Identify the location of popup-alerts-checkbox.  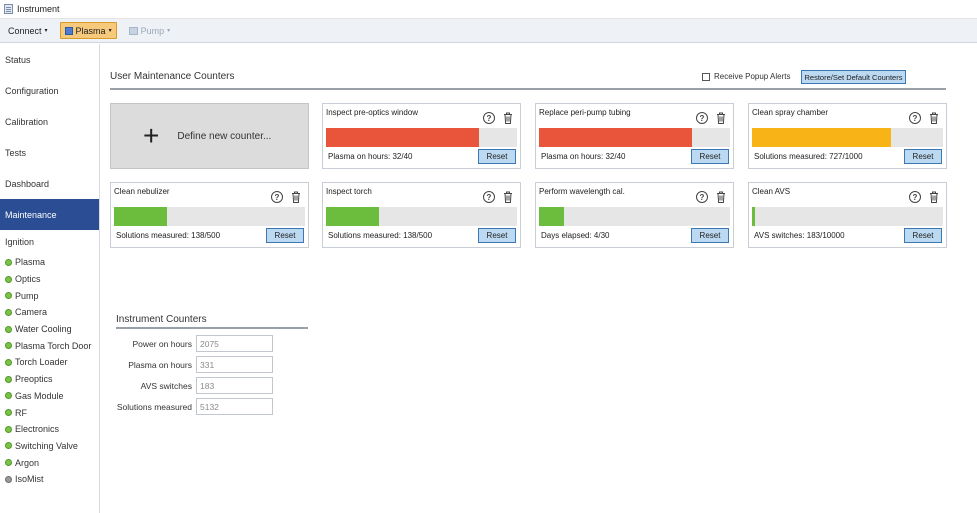
(706, 76).